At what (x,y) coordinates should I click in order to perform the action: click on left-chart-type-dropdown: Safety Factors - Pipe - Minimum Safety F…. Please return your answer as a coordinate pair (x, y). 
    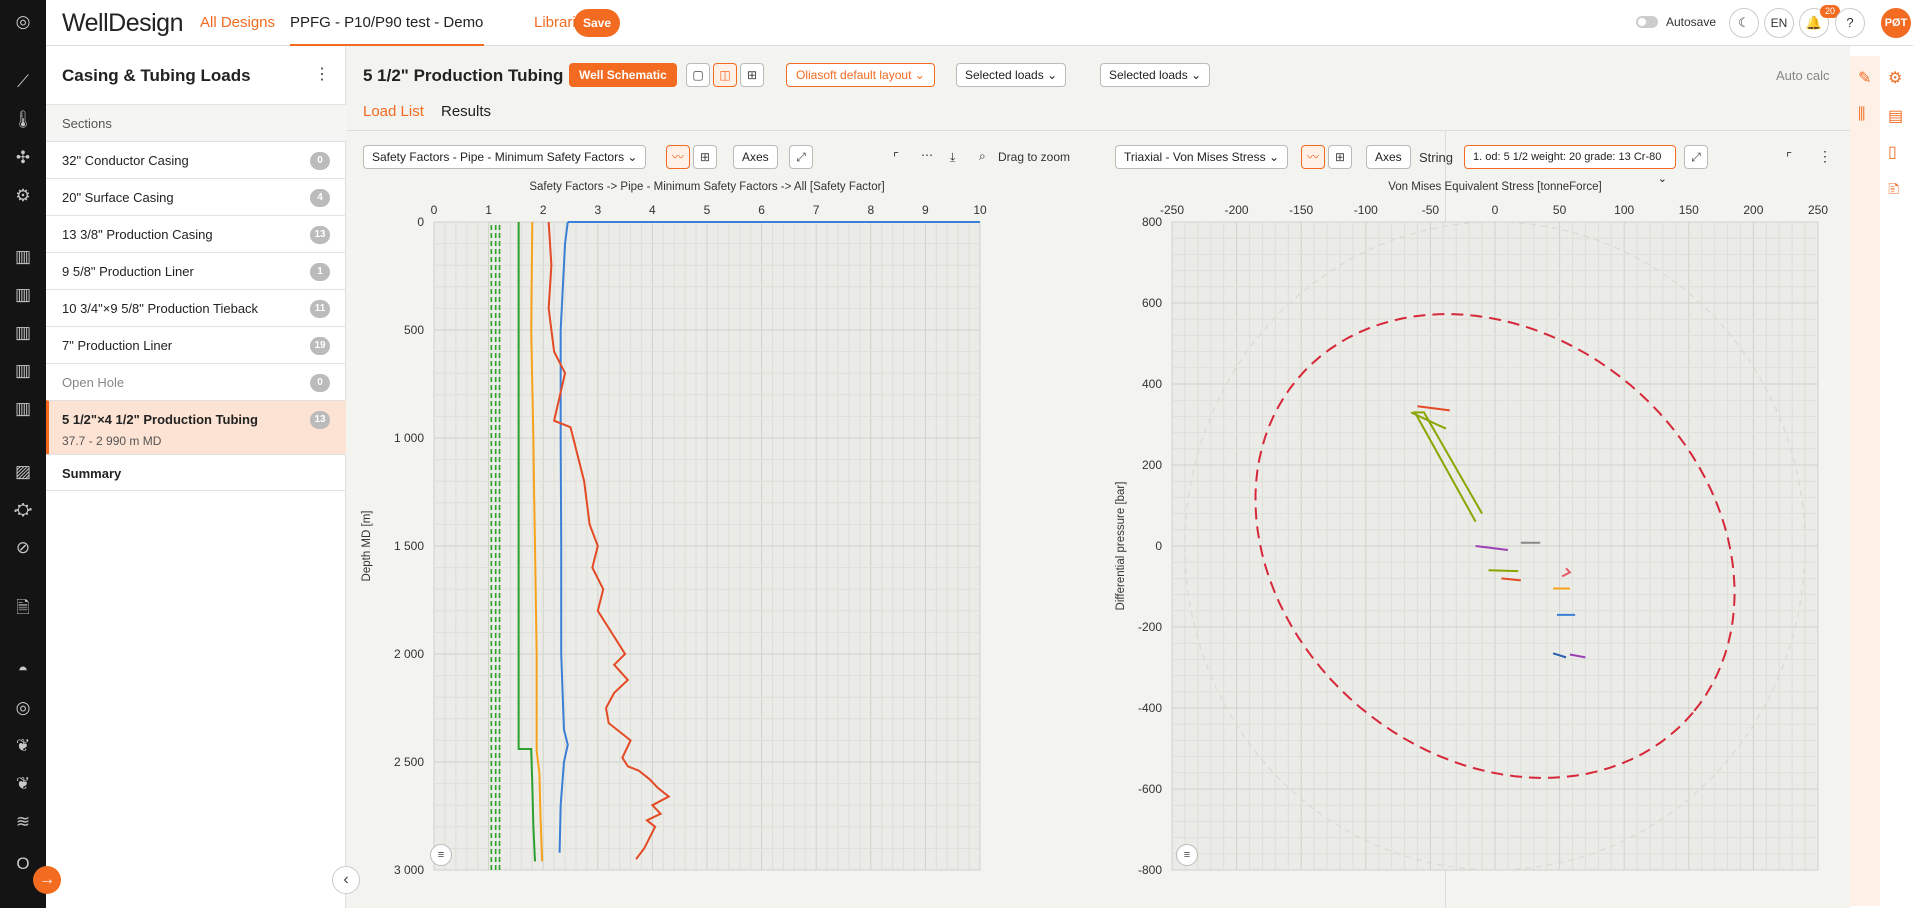
    Looking at the image, I should click on (505, 157).